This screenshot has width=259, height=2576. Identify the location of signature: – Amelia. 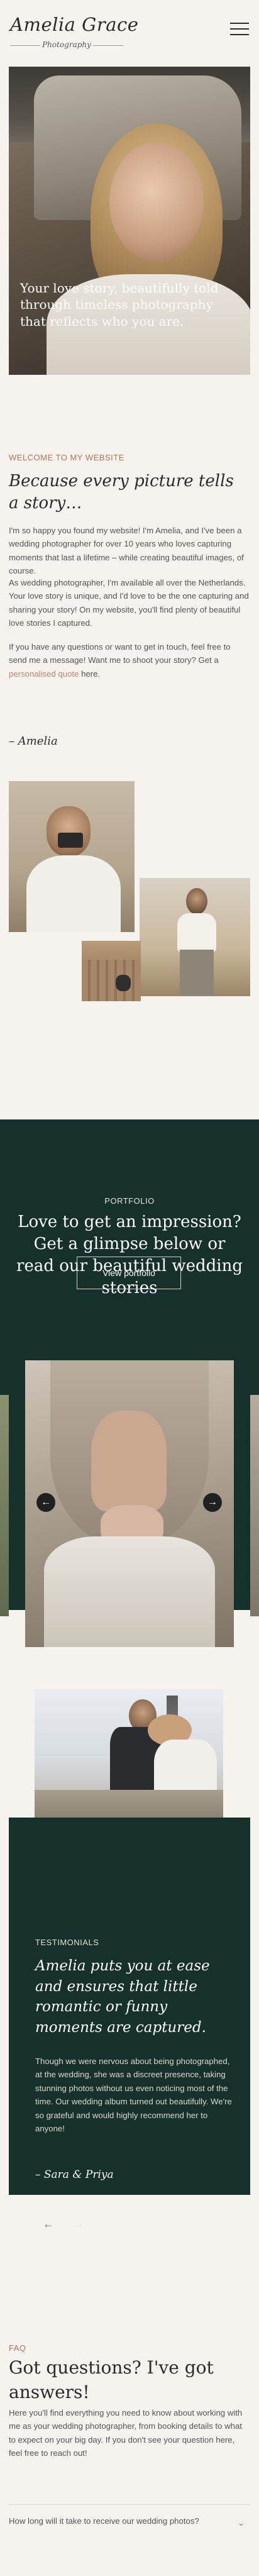
(33, 741).